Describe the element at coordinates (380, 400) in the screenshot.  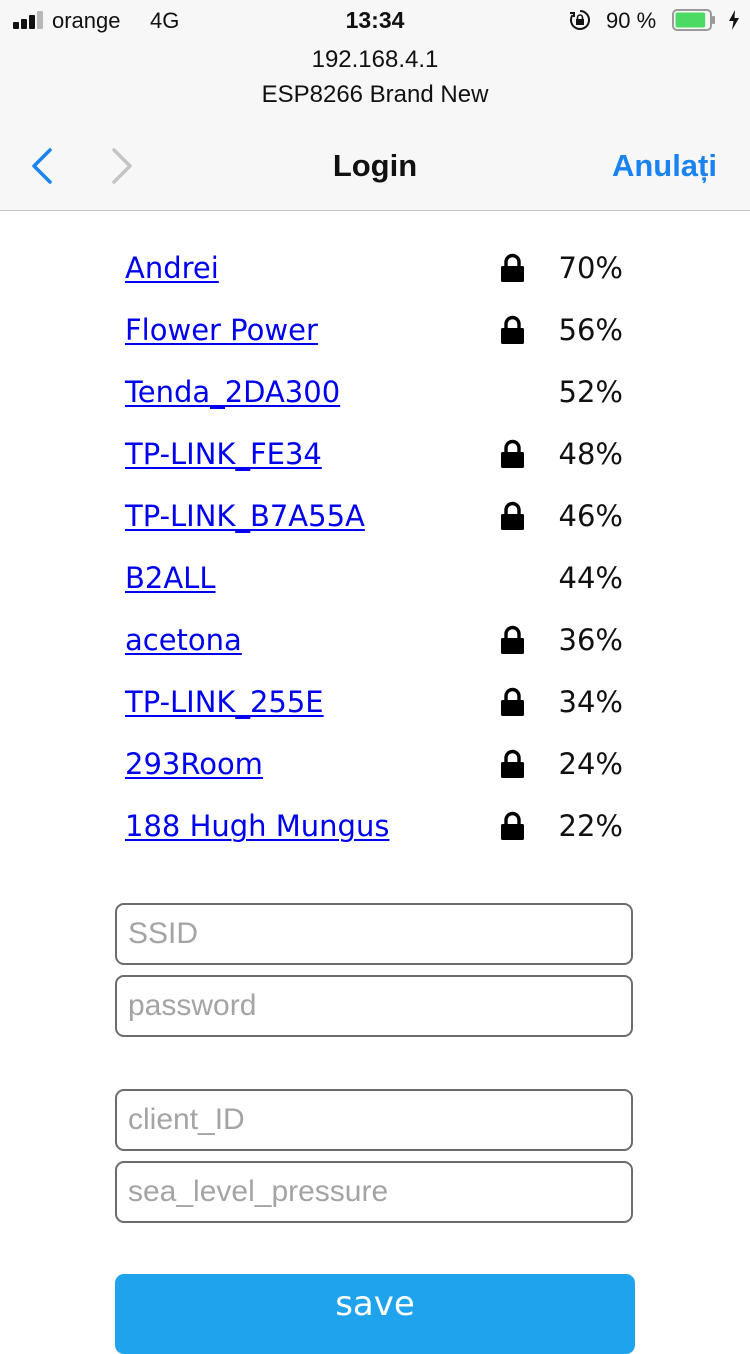
I see `network-row: Tenda_2DA300 52%` at that location.